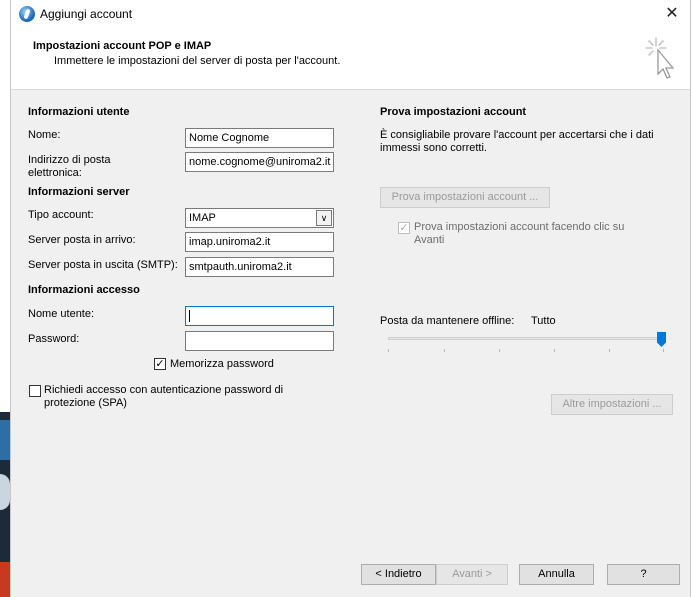  Describe the element at coordinates (259, 218) in the screenshot. I see `account-type-select: IMAP ∨` at that location.